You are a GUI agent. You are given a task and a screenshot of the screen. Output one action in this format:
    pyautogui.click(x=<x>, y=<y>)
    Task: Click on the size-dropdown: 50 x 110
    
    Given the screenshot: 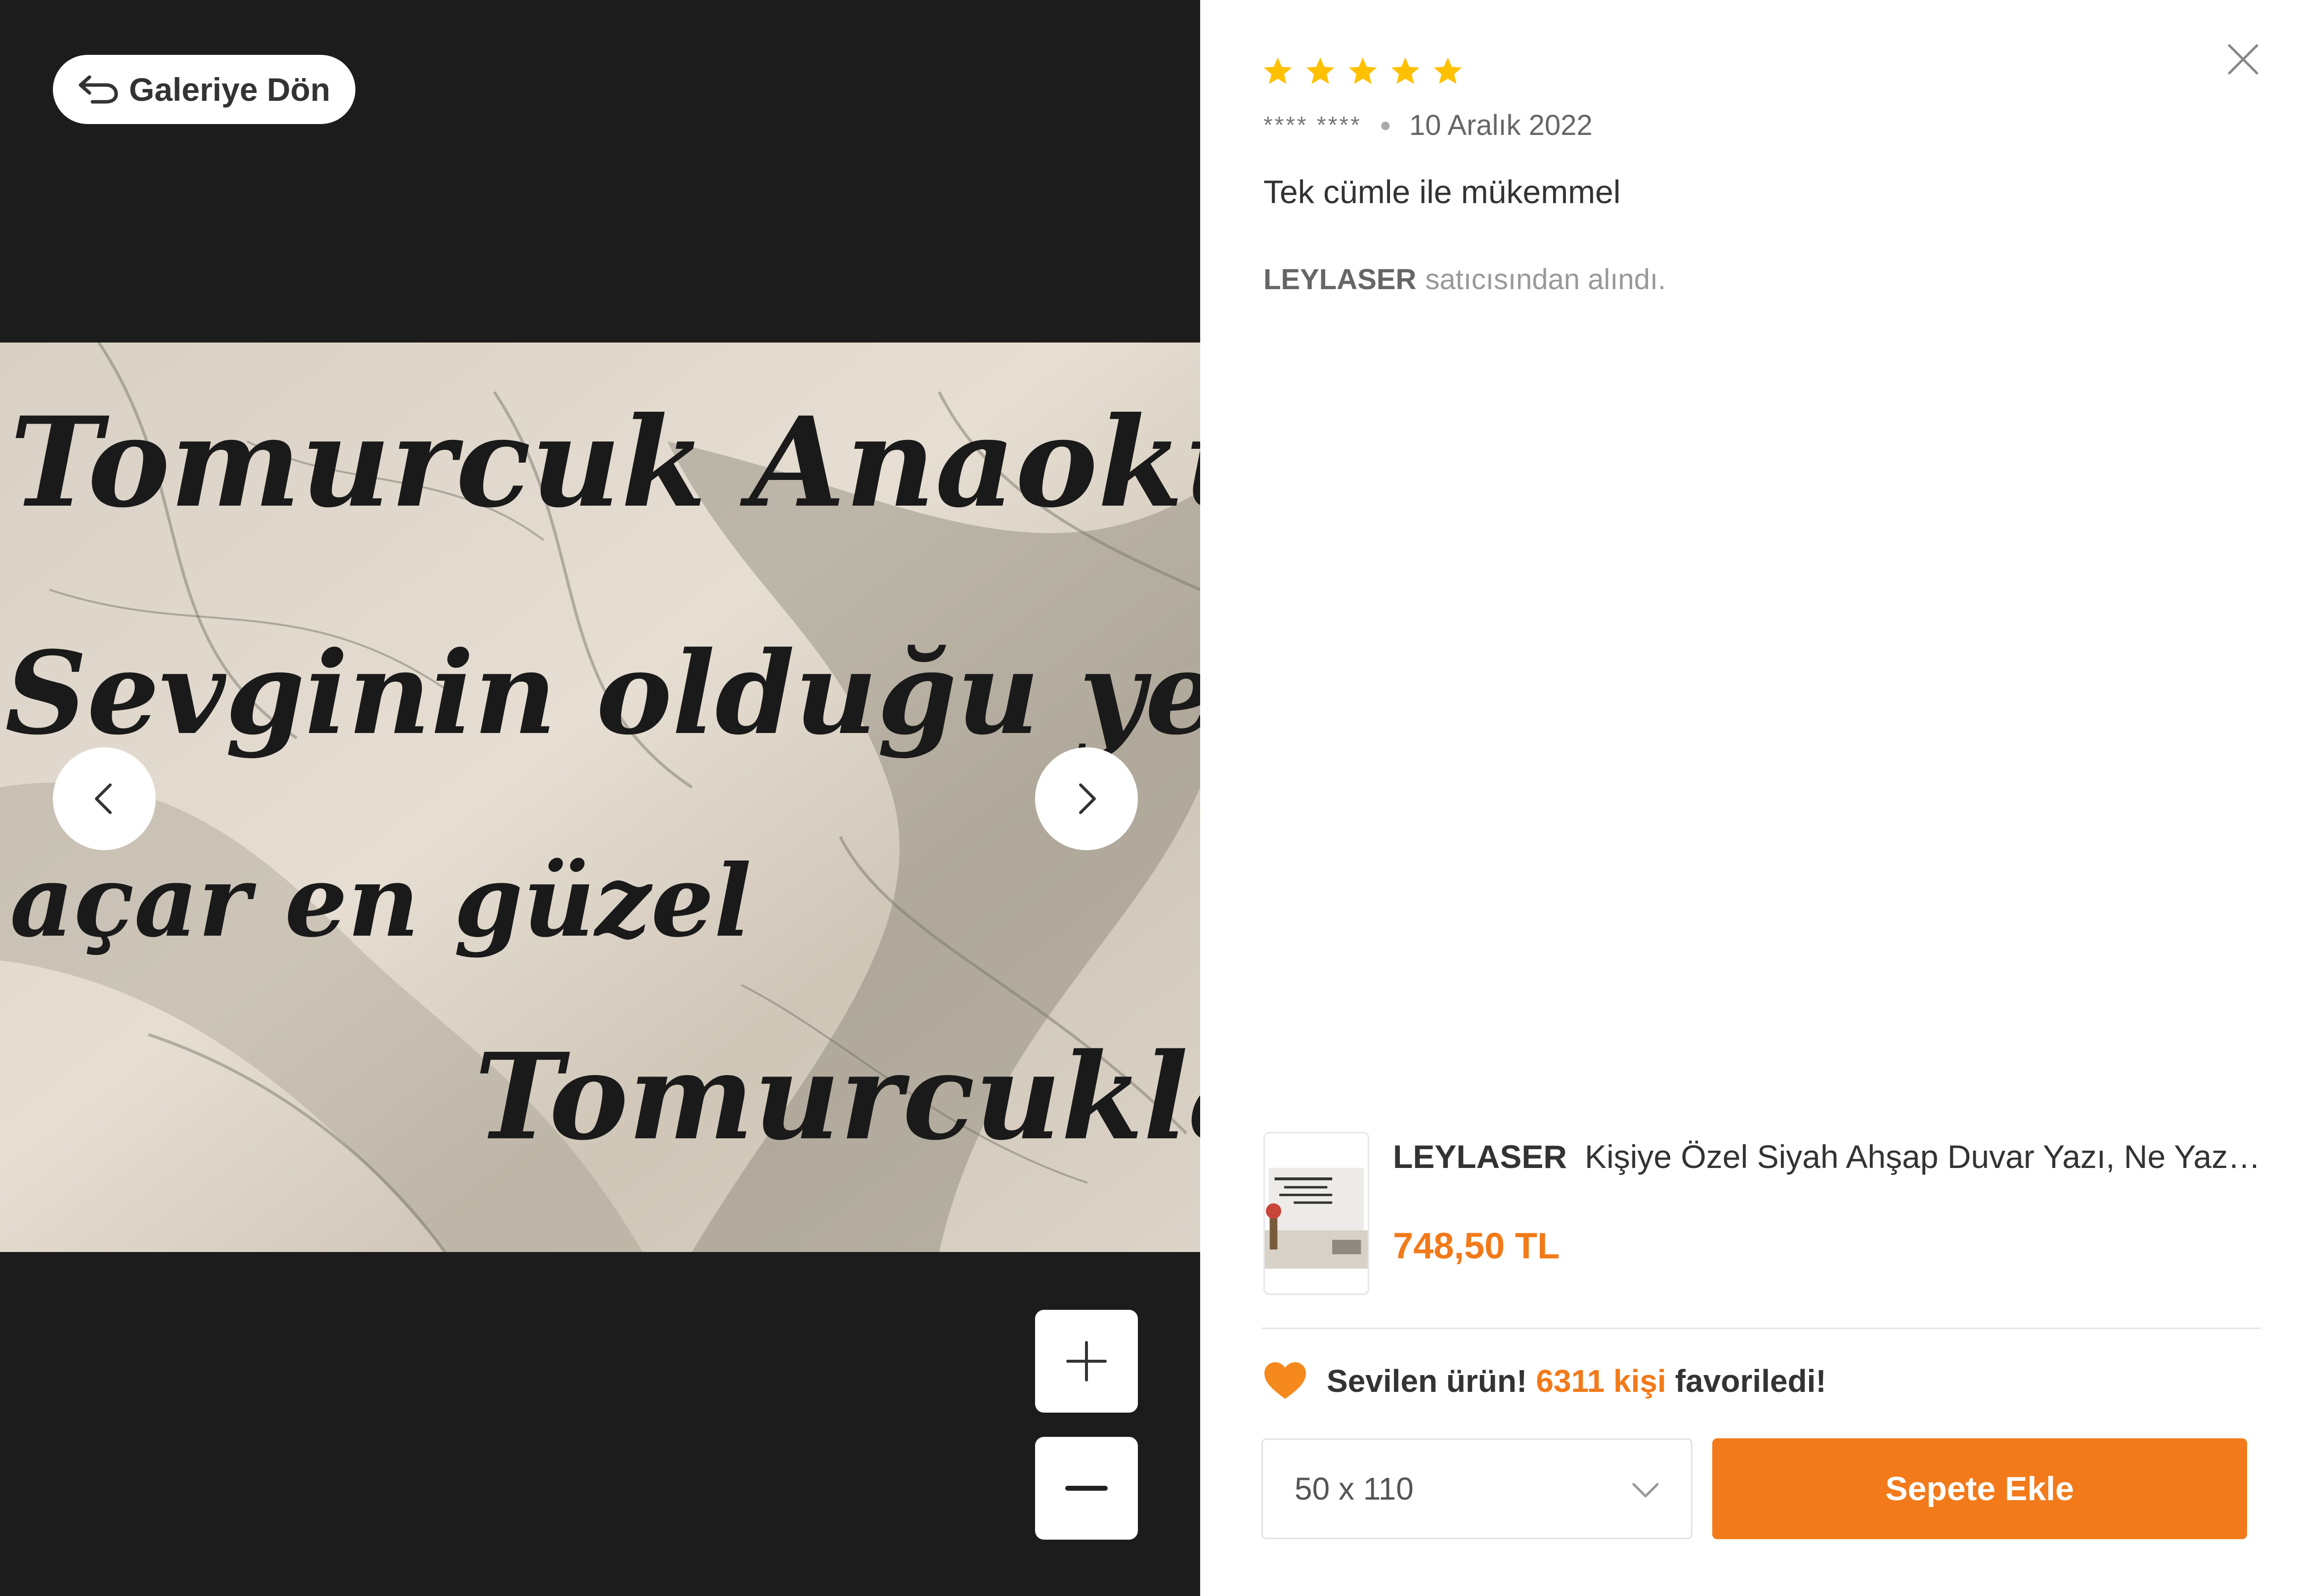 What is the action you would take?
    pyautogui.click(x=1476, y=1489)
    